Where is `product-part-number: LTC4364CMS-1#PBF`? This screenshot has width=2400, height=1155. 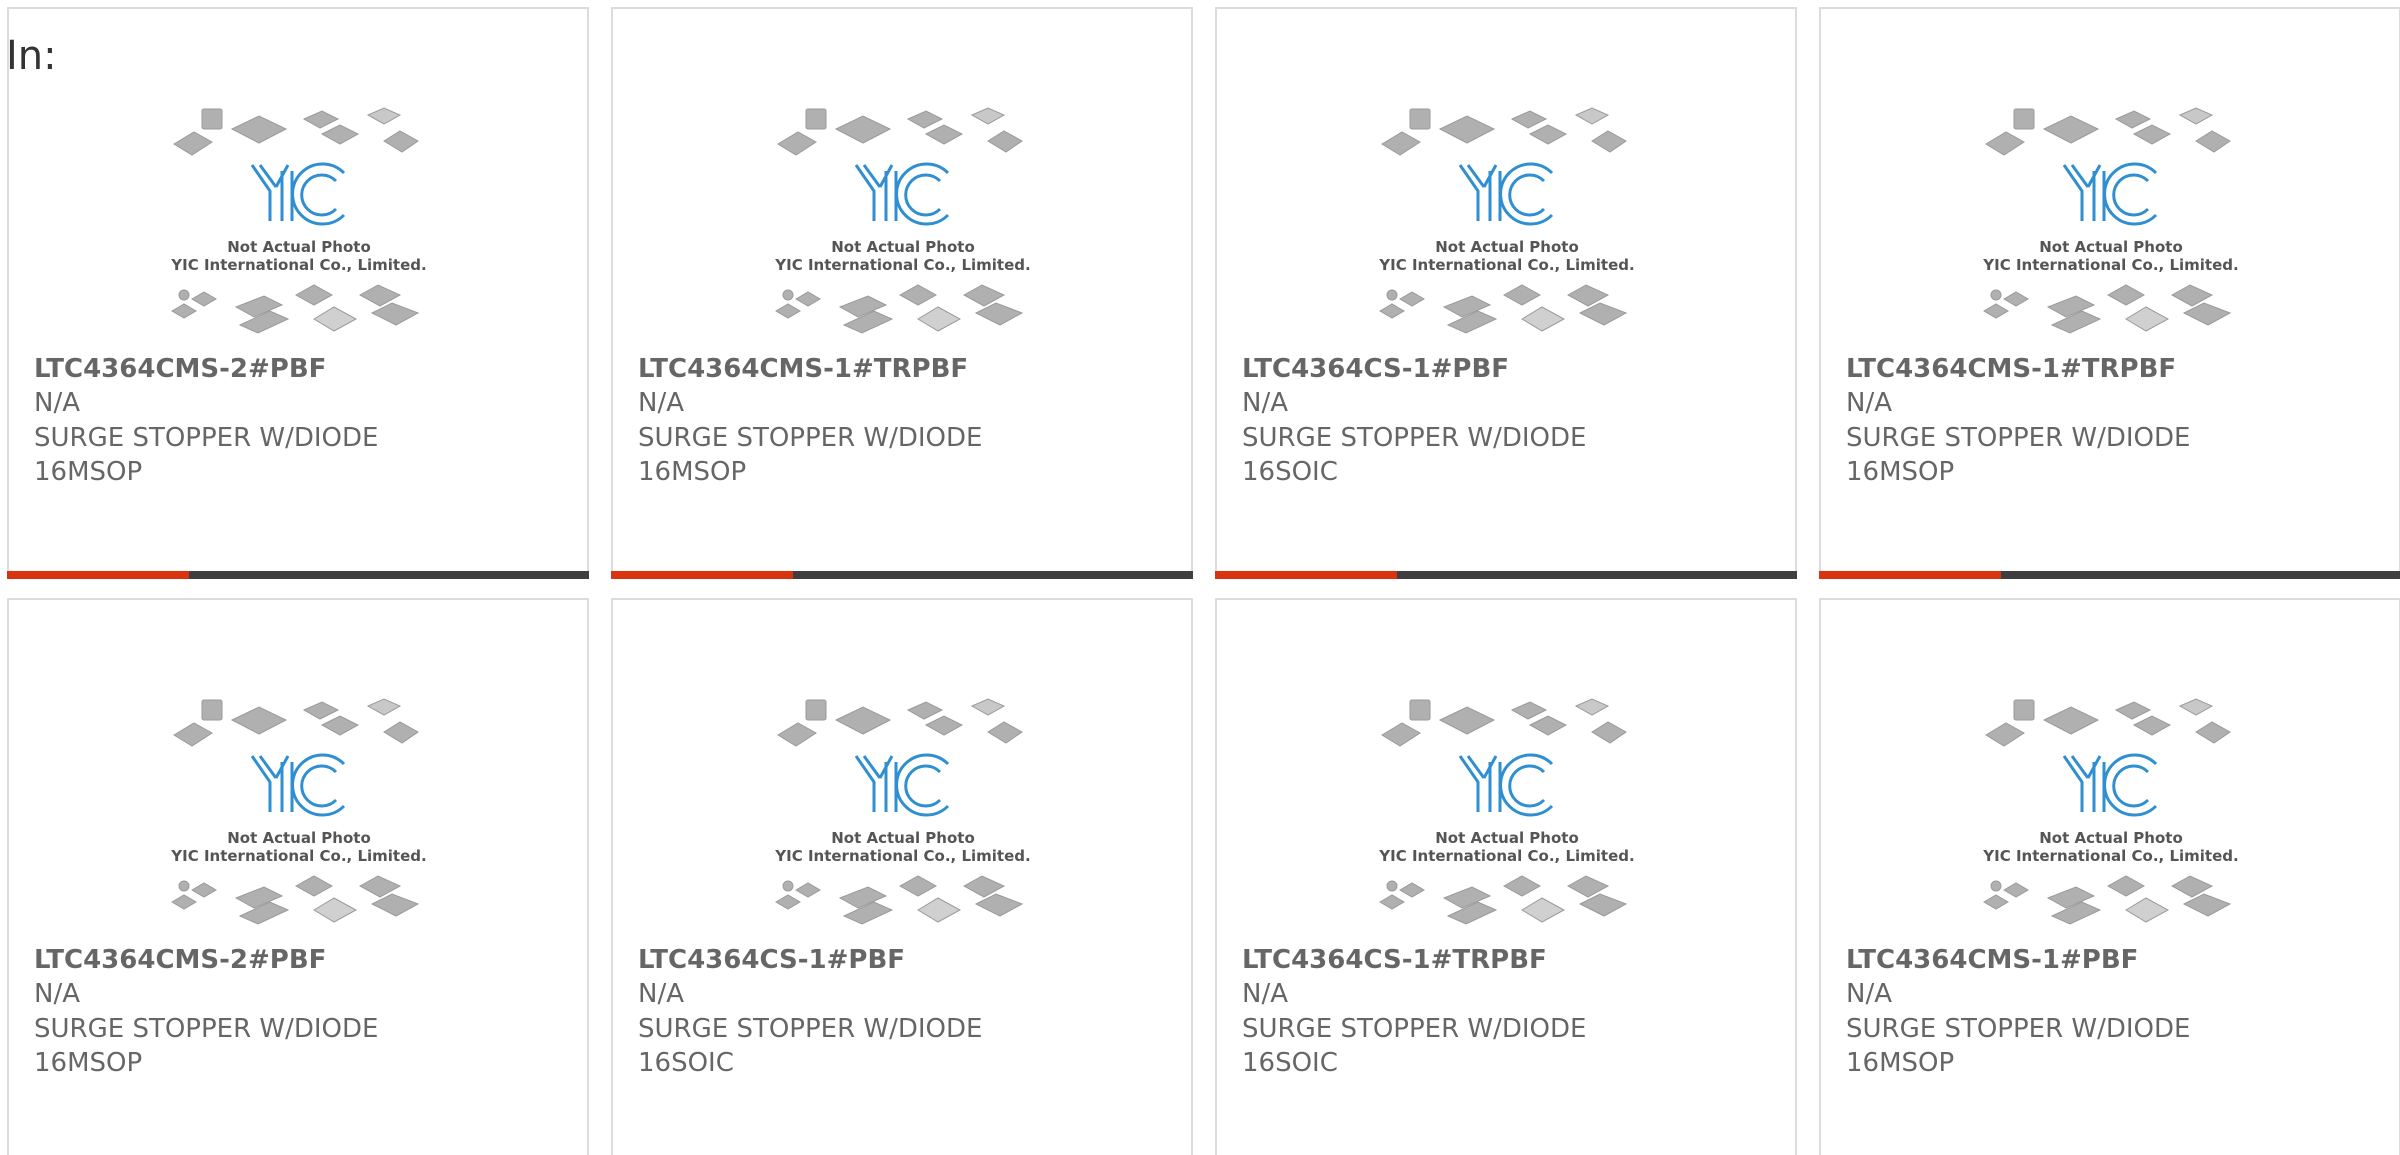
product-part-number: LTC4364CMS-1#PBF is located at coordinates (1992, 960).